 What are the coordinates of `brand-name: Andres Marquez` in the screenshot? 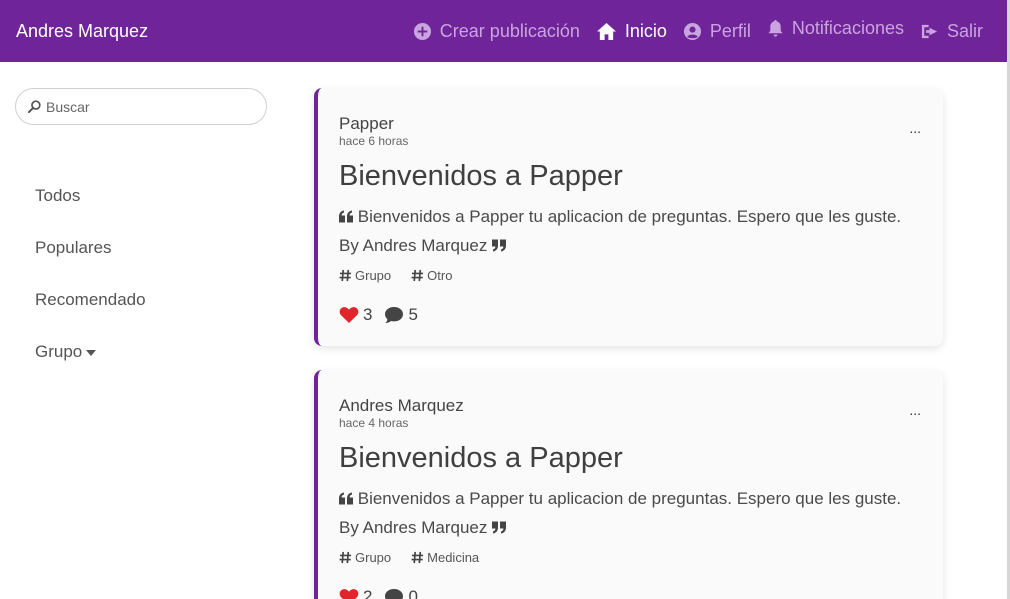 It's located at (82, 31).